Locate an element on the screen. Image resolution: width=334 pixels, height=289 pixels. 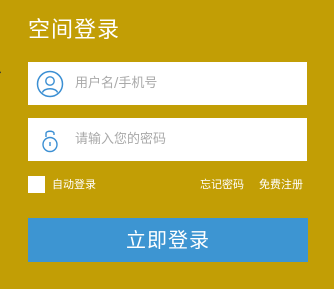
user-icon is located at coordinates (50, 84).